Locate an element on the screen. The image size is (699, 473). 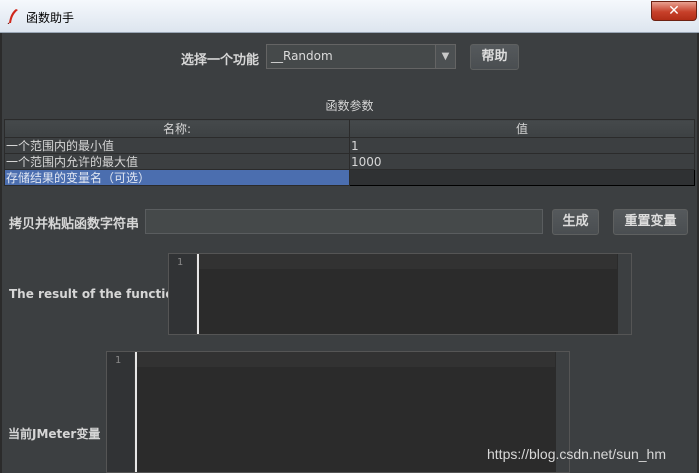
chevron-down-icon: ▼ is located at coordinates (445, 56).